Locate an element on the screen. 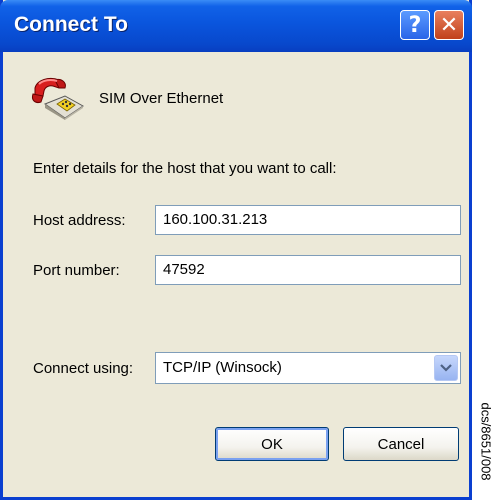  phone-icon is located at coordinates (58, 98).